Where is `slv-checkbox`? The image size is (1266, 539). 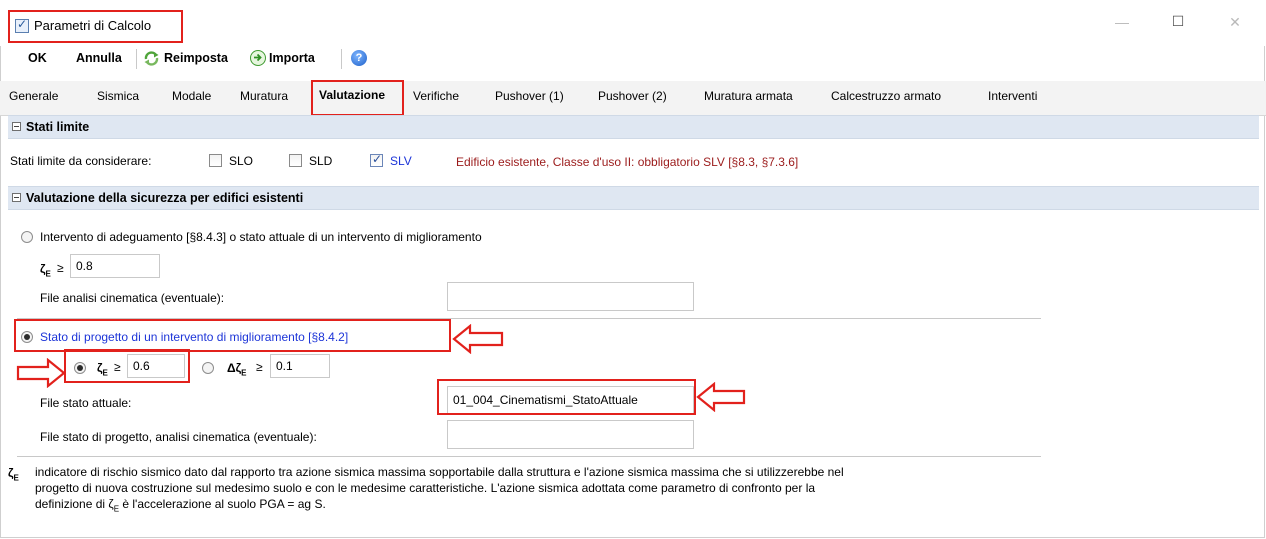 slv-checkbox is located at coordinates (376, 159).